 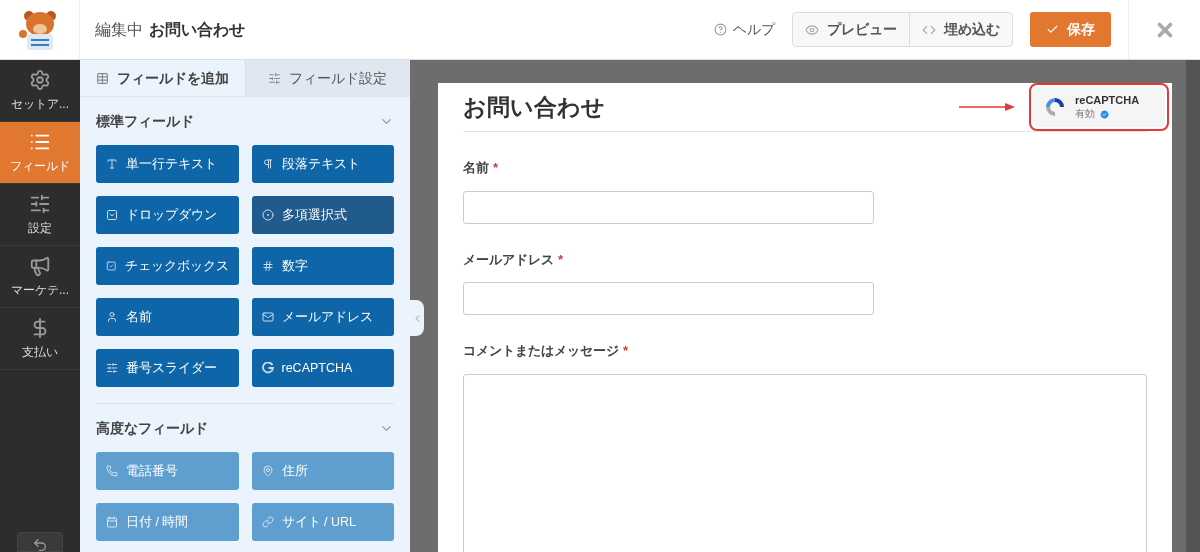 I want to click on preview-button: プレビュー, so click(x=851, y=29).